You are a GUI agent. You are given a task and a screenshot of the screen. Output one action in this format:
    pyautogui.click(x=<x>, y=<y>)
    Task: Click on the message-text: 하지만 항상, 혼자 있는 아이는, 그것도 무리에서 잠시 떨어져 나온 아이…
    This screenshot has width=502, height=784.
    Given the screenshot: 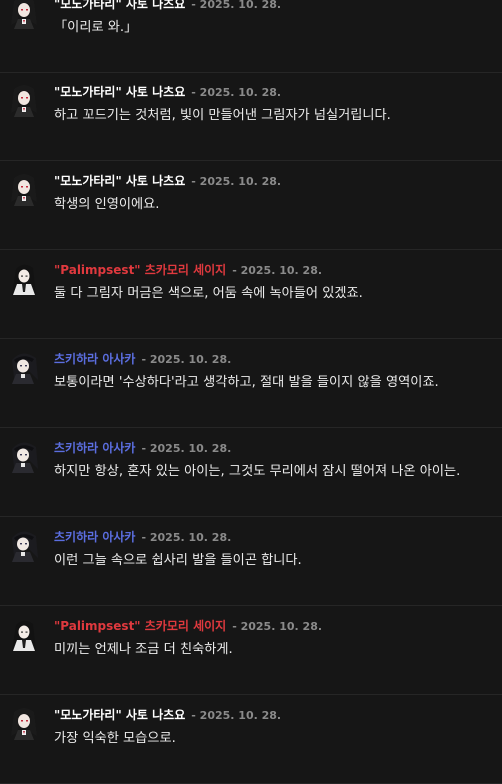 What is the action you would take?
    pyautogui.click(x=257, y=471)
    